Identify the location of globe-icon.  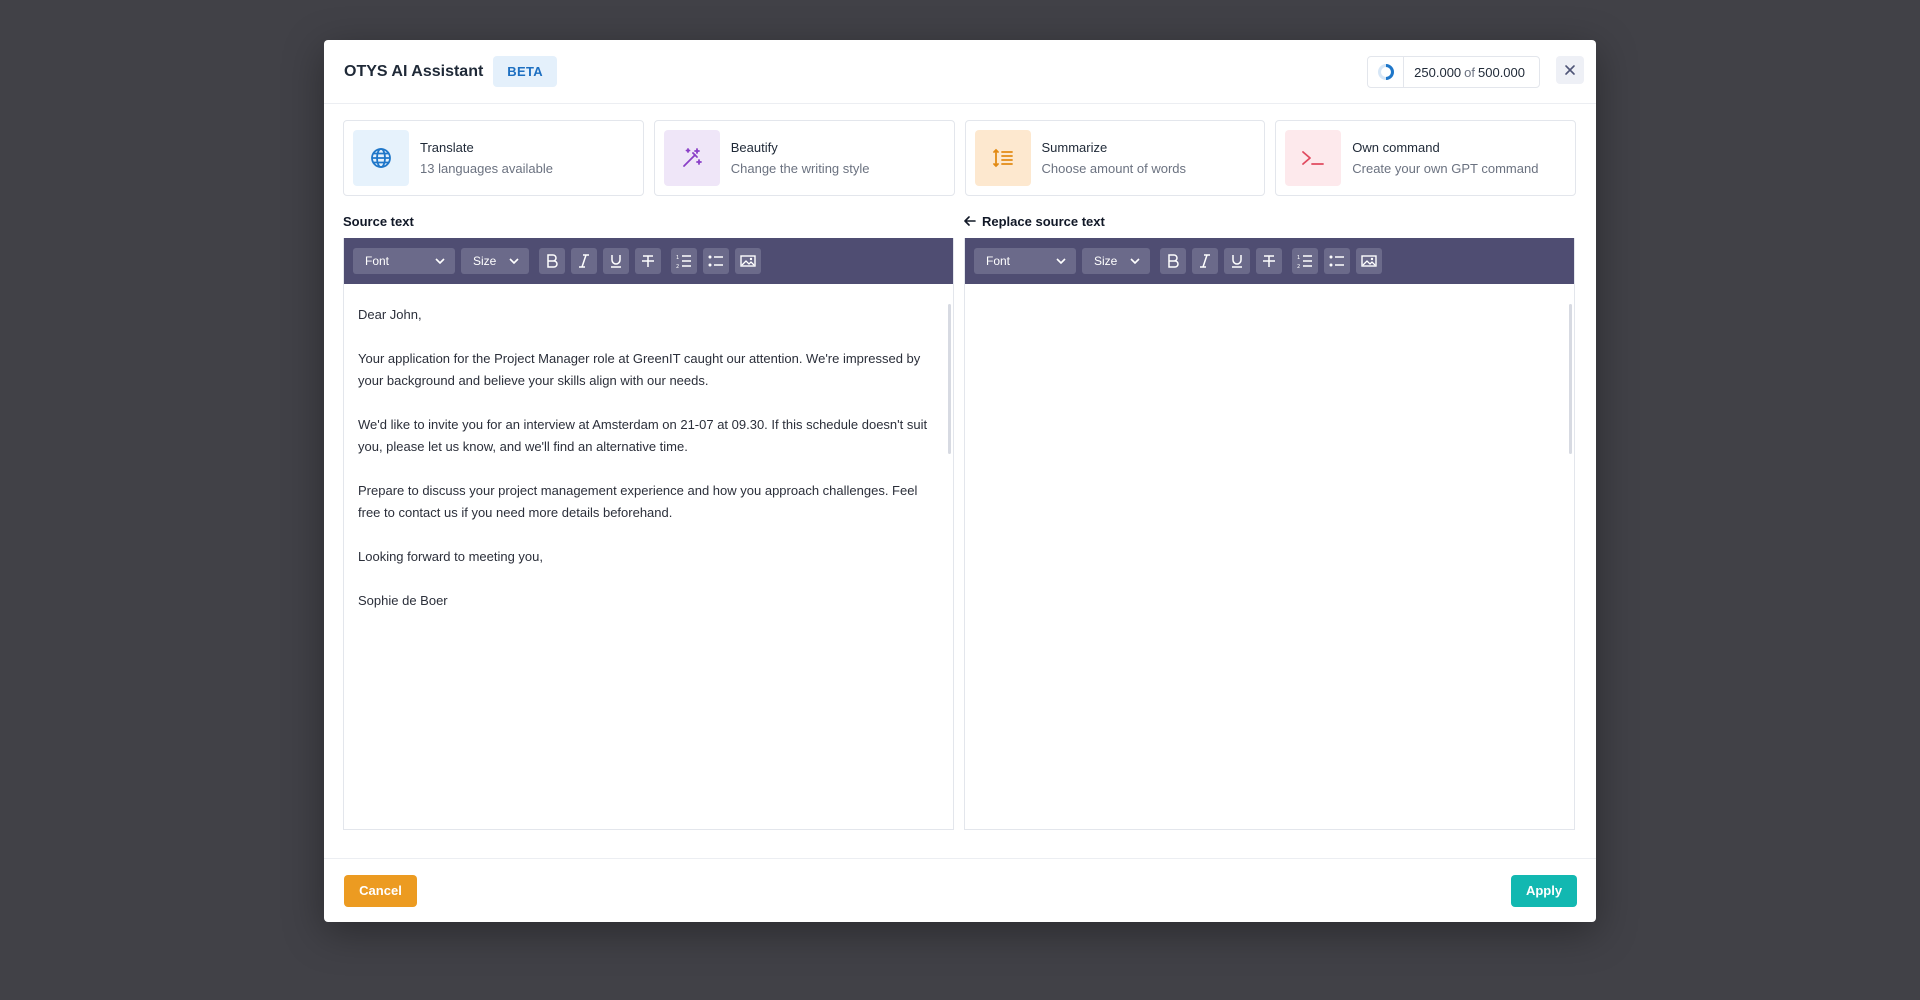
(381, 158).